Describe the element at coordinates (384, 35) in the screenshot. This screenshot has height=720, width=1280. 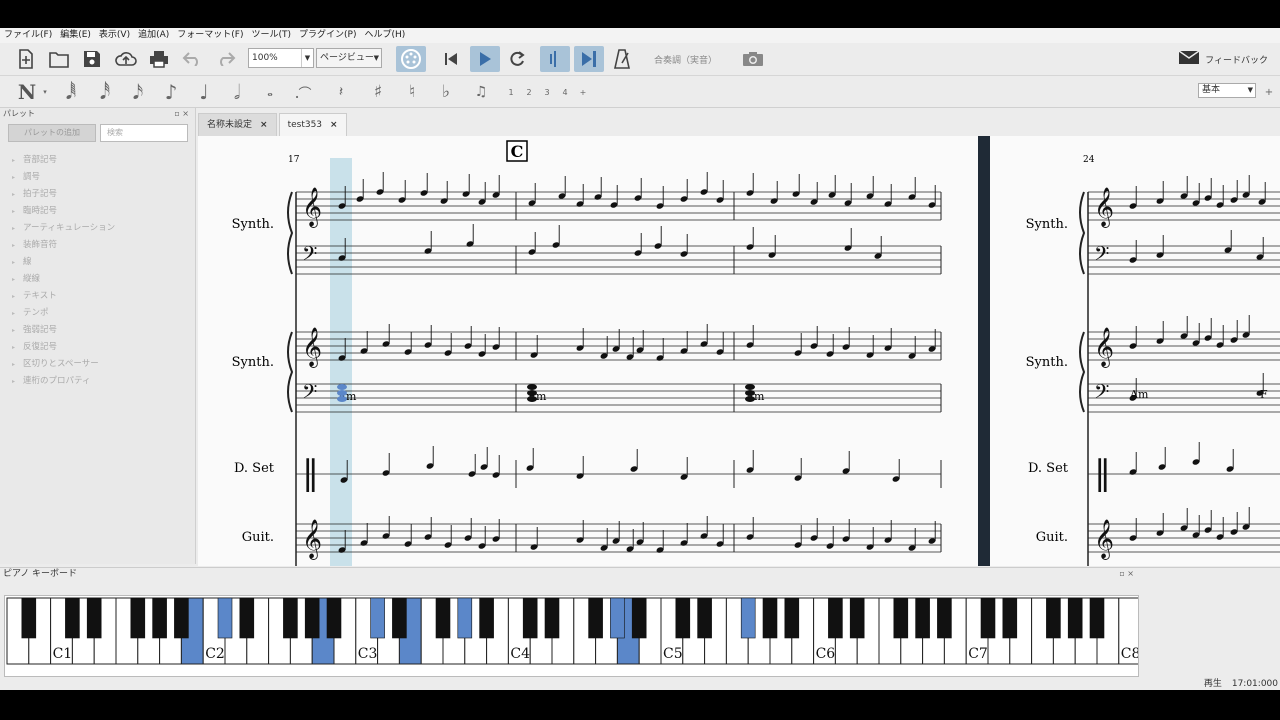
I see `menu-help: ヘルプ(H)` at that location.